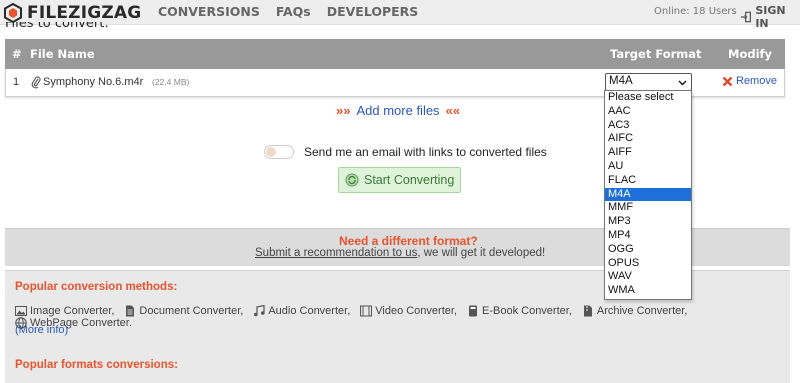 The width and height of the screenshot is (800, 383). What do you see at coordinates (648, 181) in the screenshot?
I see `format-option-flac: FLAC` at bounding box center [648, 181].